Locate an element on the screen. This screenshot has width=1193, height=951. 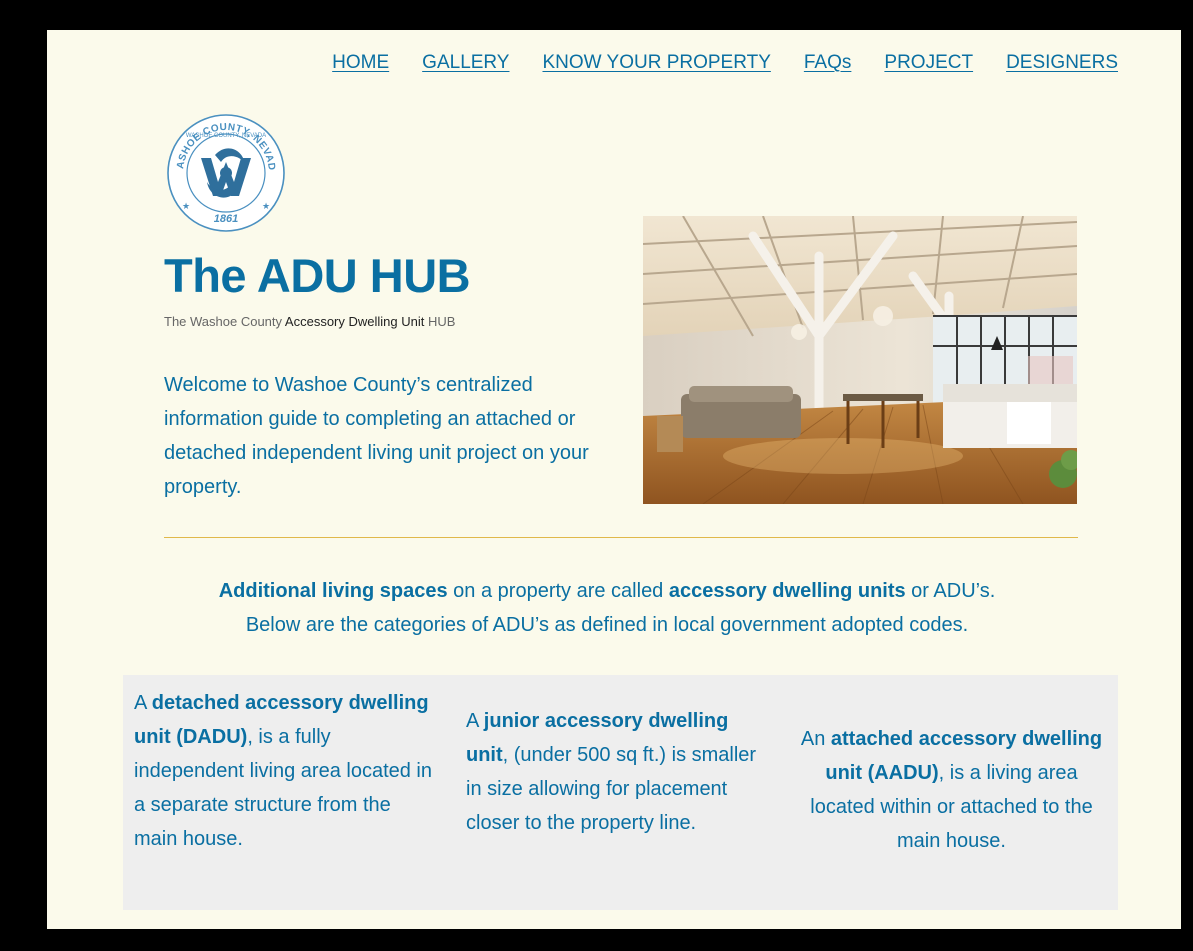
section-divider is located at coordinates (621, 537).